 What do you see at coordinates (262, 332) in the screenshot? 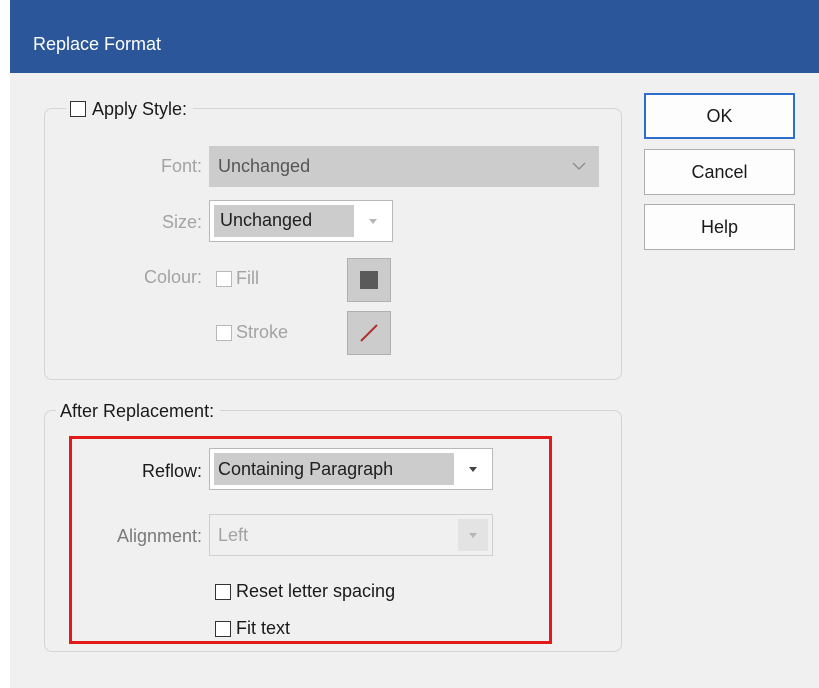
I see `stroke-label: Stroke` at bounding box center [262, 332].